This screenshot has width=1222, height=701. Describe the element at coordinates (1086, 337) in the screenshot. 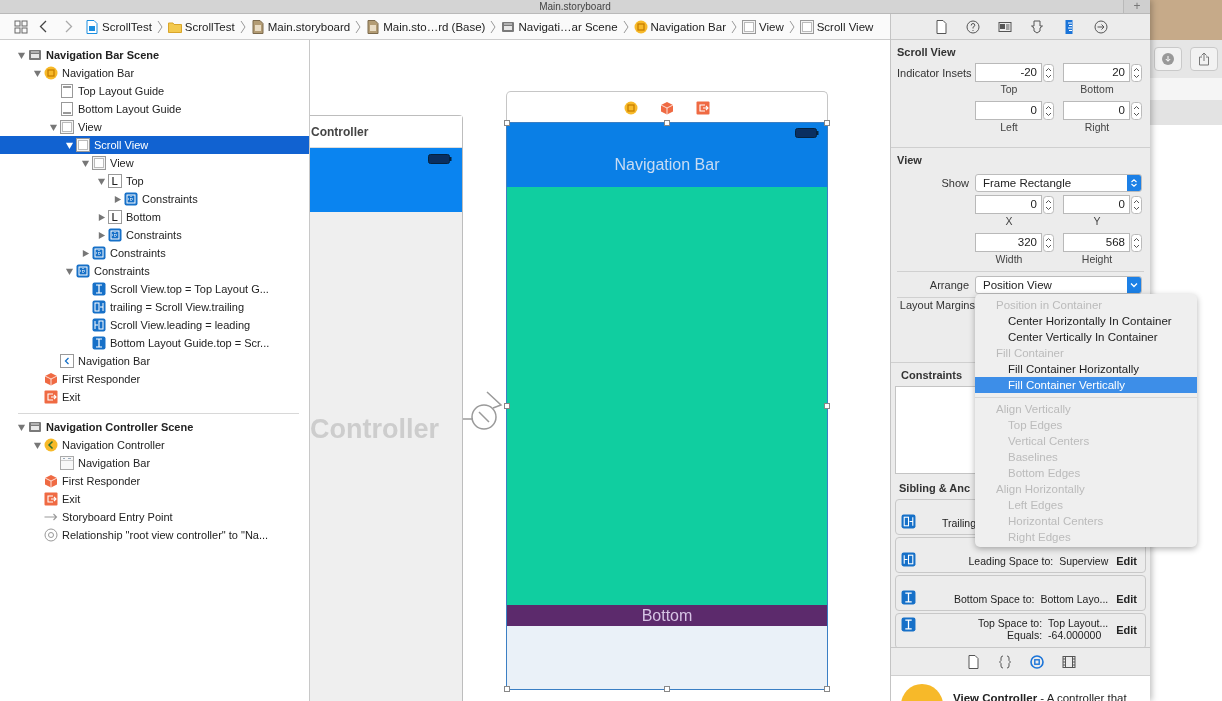

I see `menu-item: Center Vertically In Container` at that location.